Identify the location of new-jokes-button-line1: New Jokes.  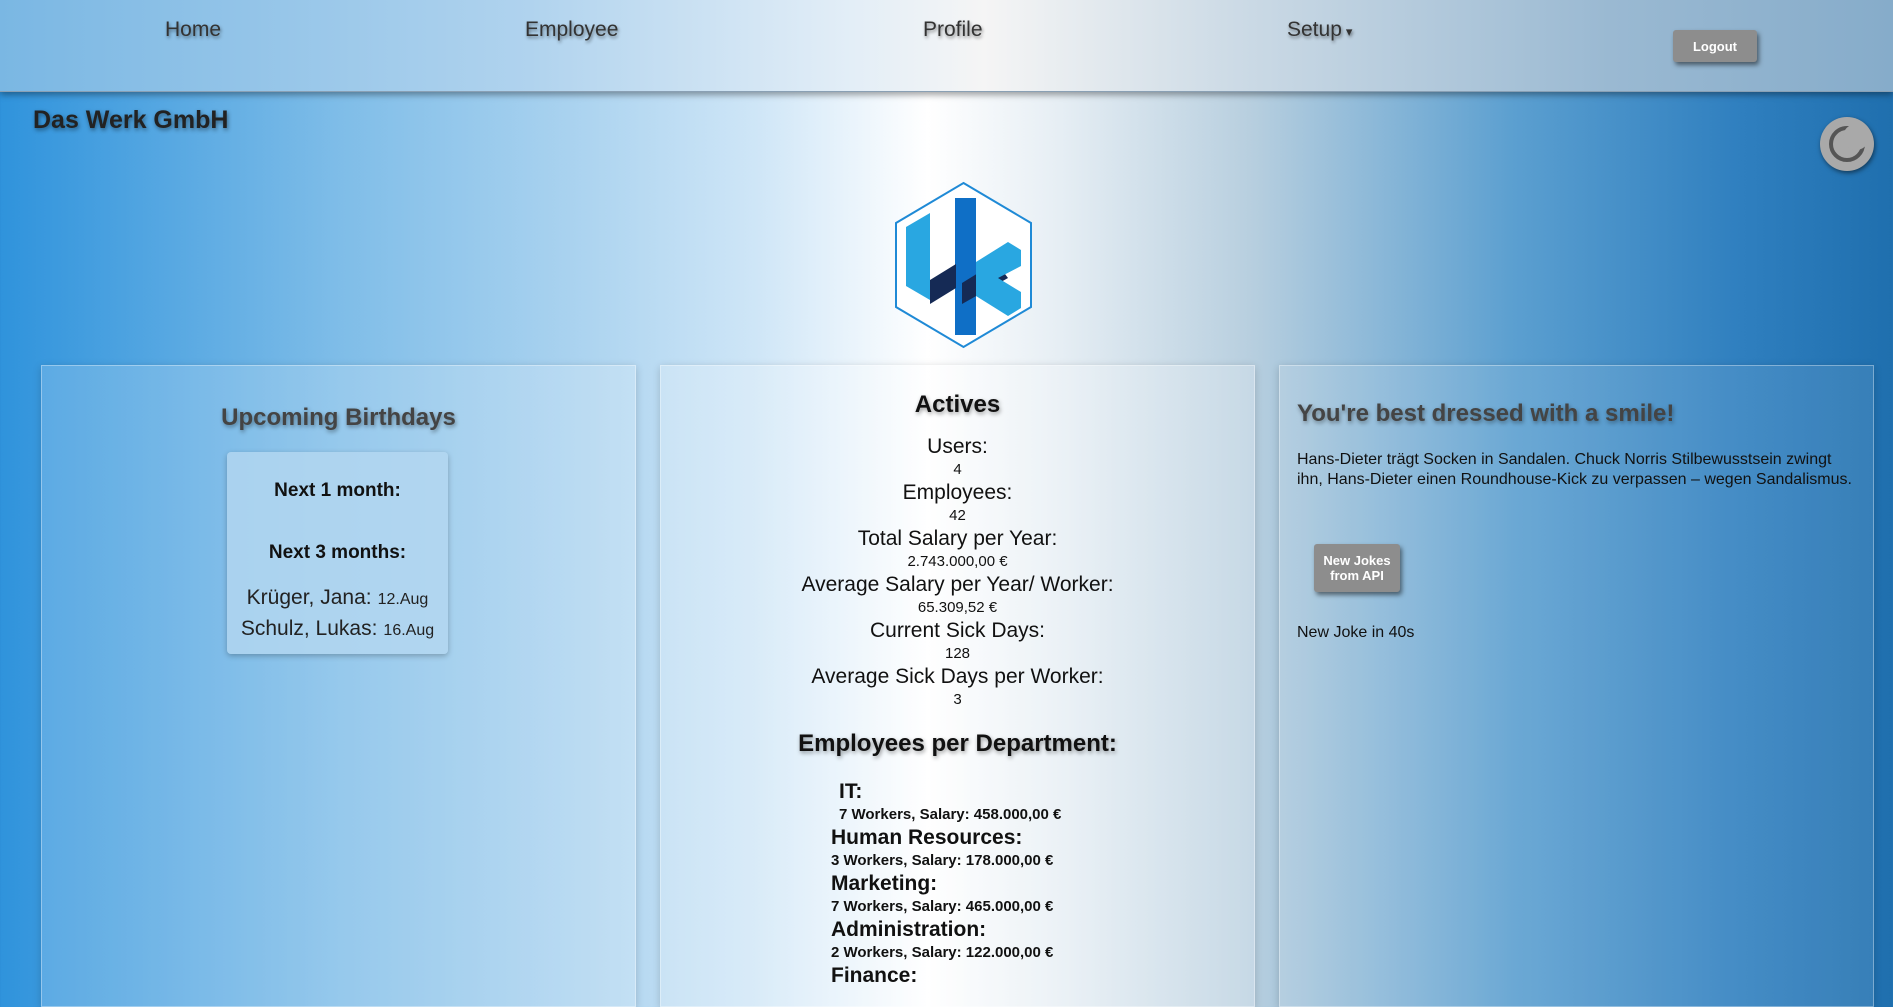
(1357, 560).